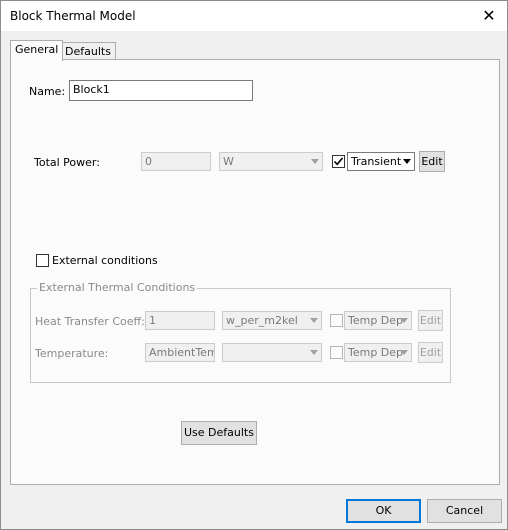 The width and height of the screenshot is (508, 530). I want to click on htc-unit-select: w_per_m2kel, so click(272, 320).